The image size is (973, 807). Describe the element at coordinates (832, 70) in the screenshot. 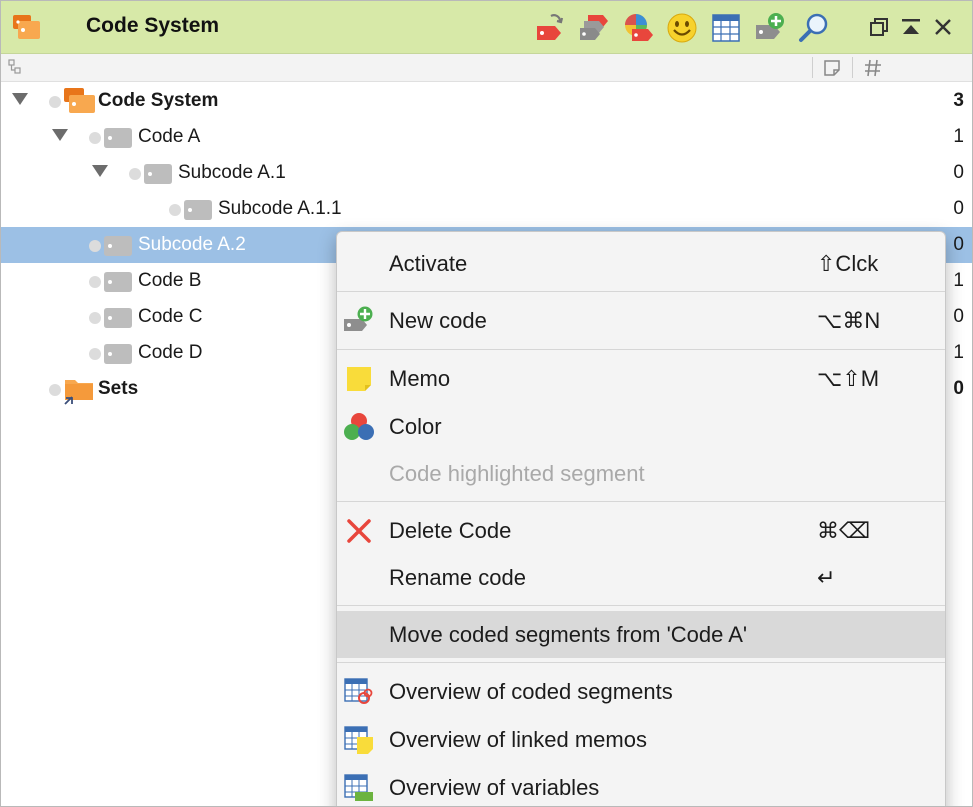

I see `memo-column-icon` at that location.